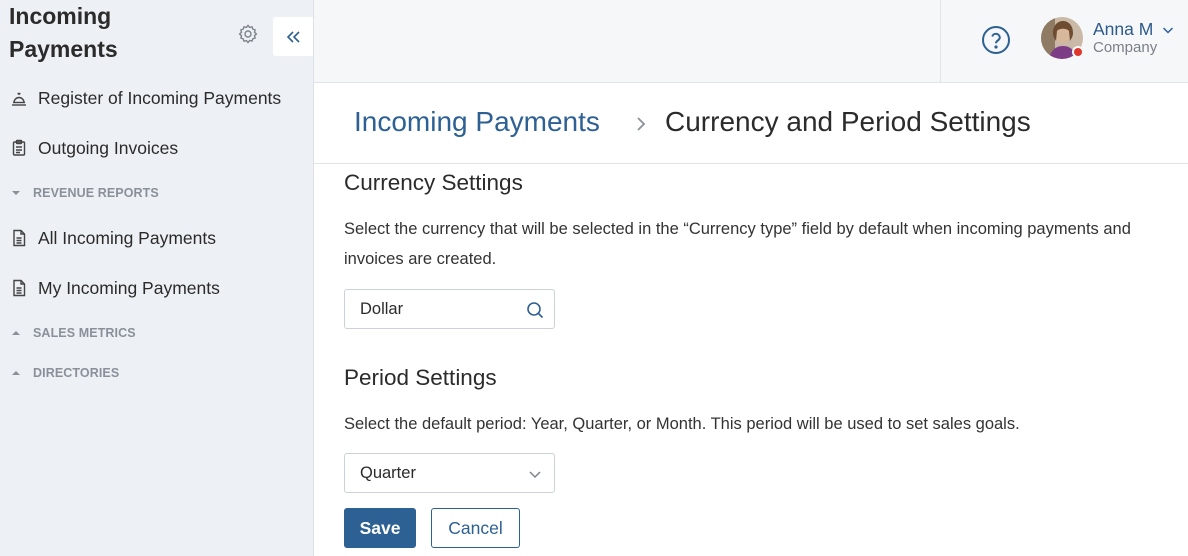 The width and height of the screenshot is (1188, 556). Describe the element at coordinates (160, 97) in the screenshot. I see `sidebar-item-label: Register of Incoming Payments` at that location.